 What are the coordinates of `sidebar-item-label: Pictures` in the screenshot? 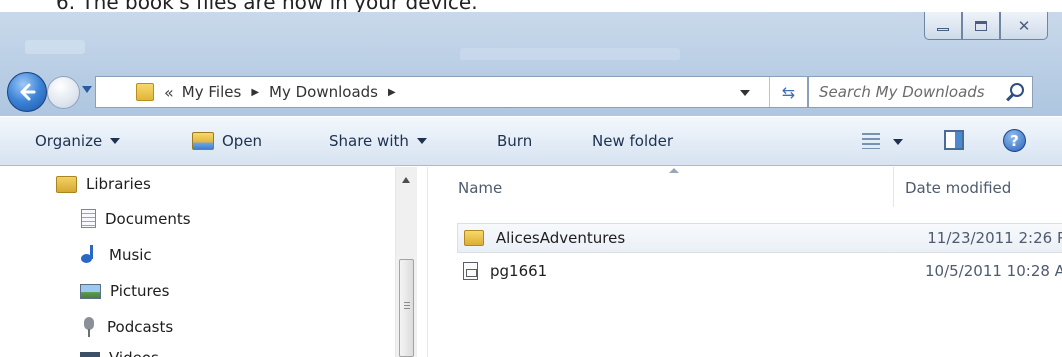 It's located at (140, 291).